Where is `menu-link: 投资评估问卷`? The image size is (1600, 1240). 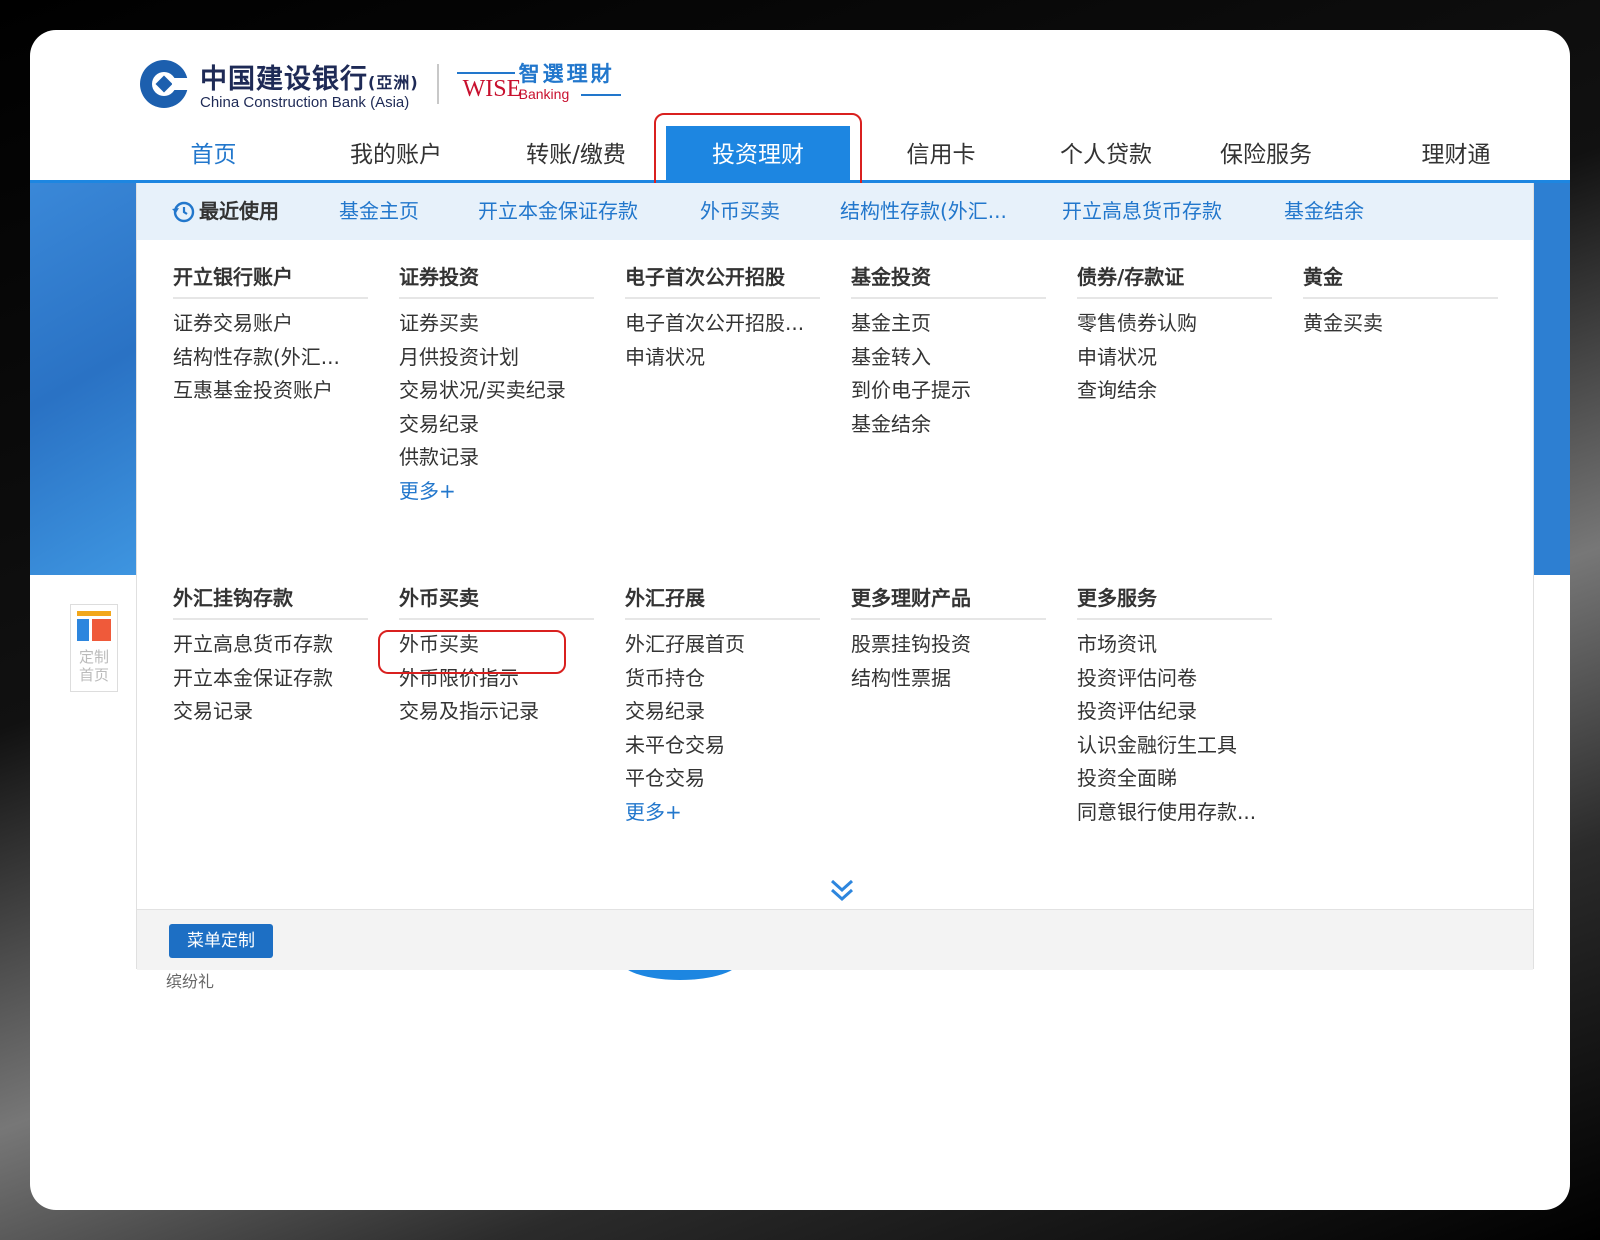 menu-link: 投资评估问卷 is located at coordinates (1174, 679).